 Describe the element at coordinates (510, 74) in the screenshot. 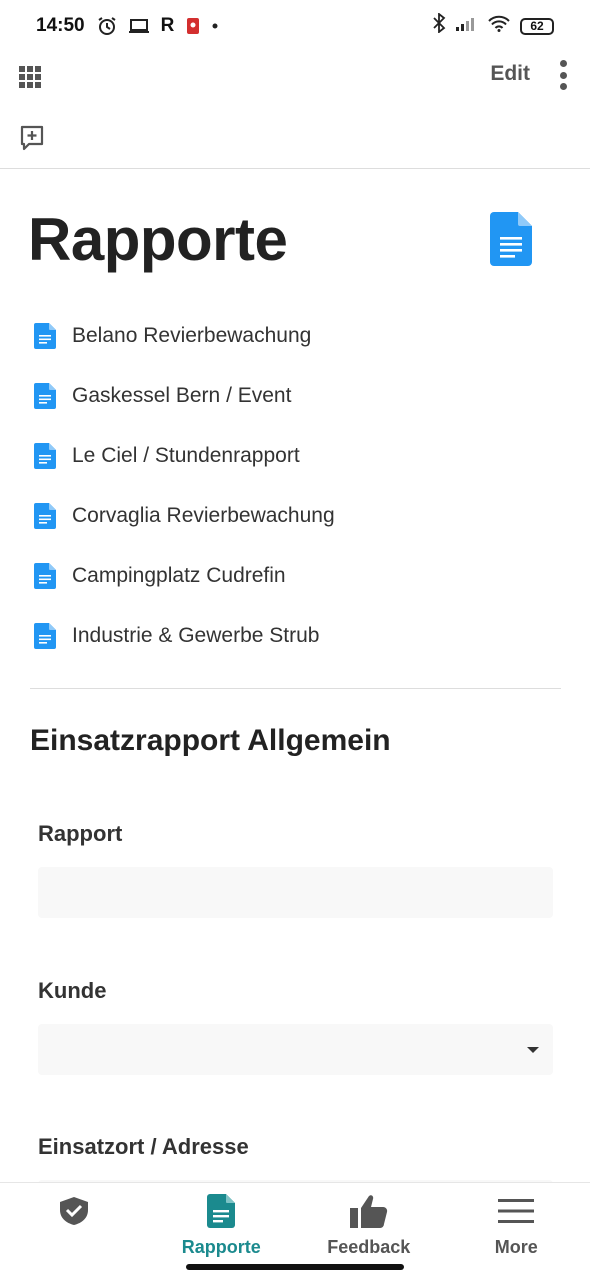

I see `edit-button: Edit` at that location.